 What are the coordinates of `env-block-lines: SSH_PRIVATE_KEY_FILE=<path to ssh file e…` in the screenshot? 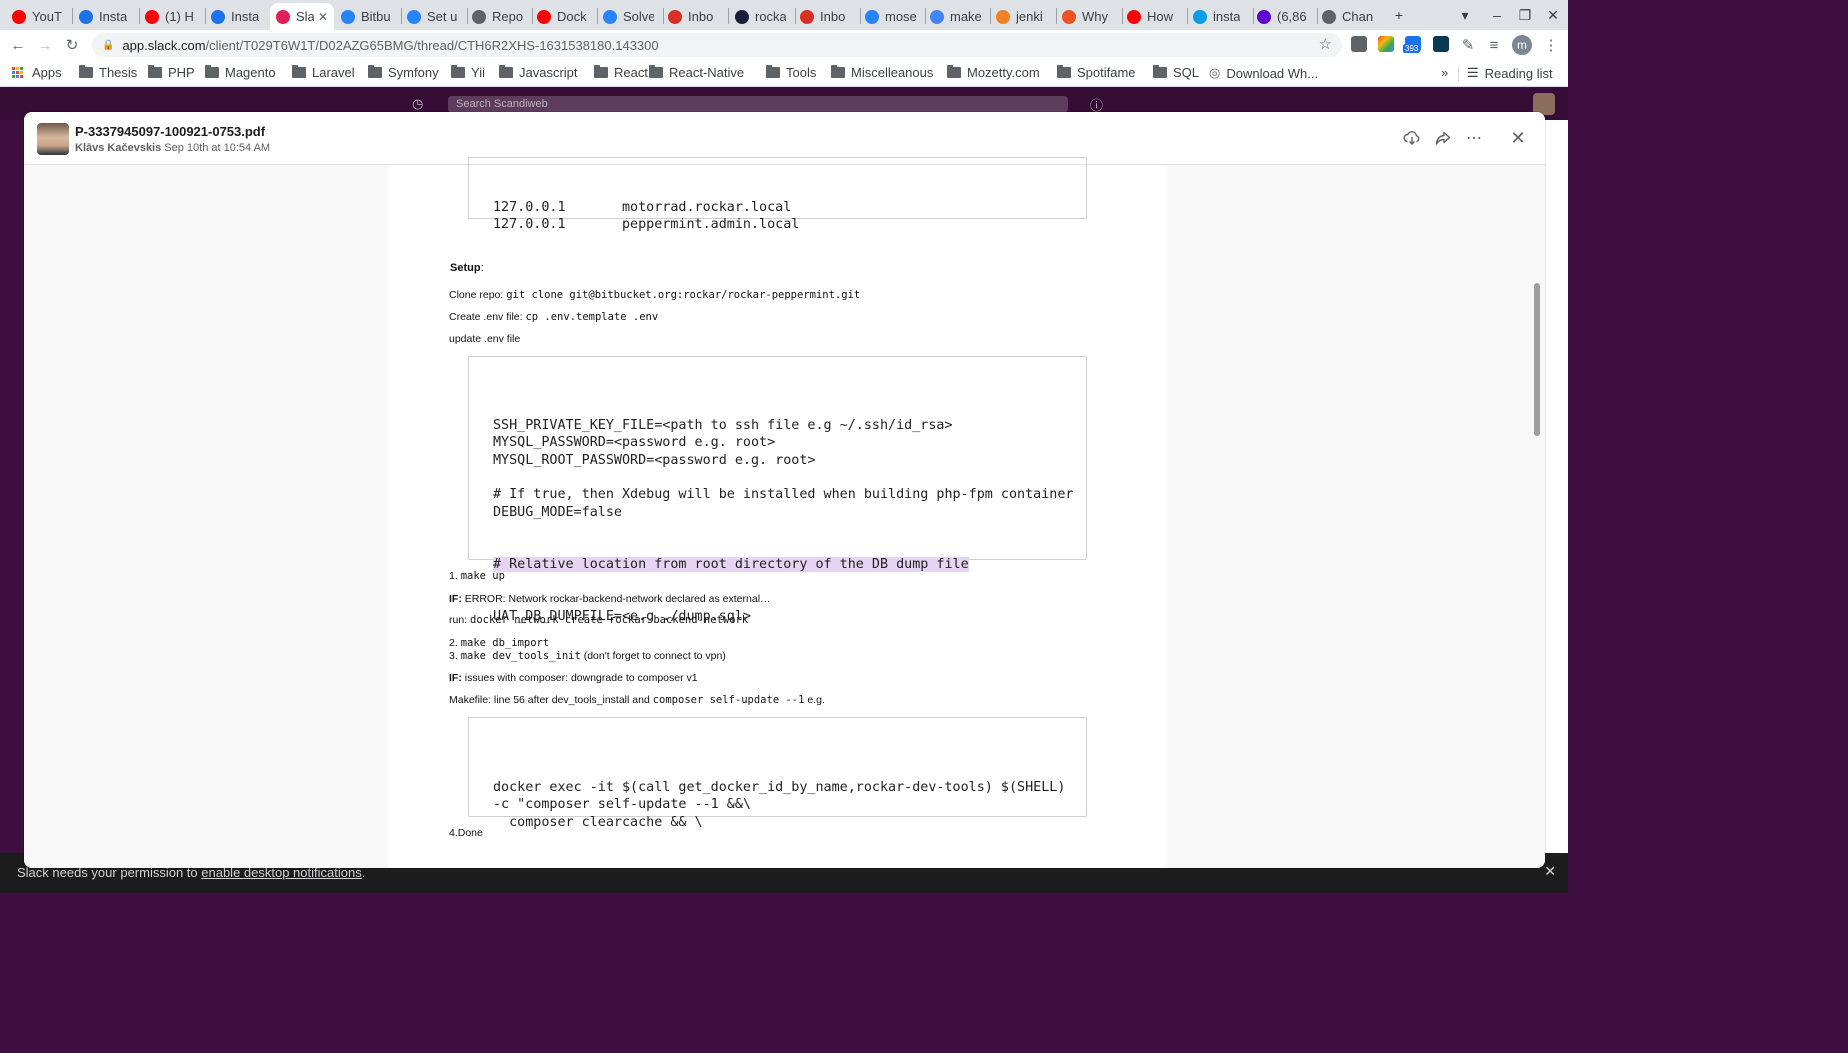 It's located at (783, 468).